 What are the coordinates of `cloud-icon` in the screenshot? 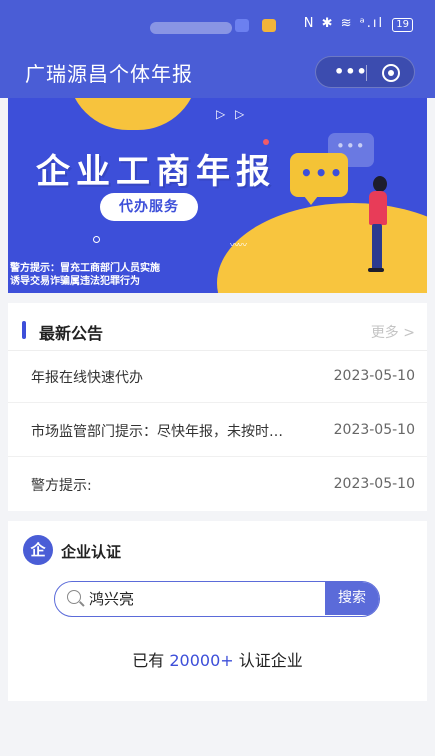 It's located at (242, 25).